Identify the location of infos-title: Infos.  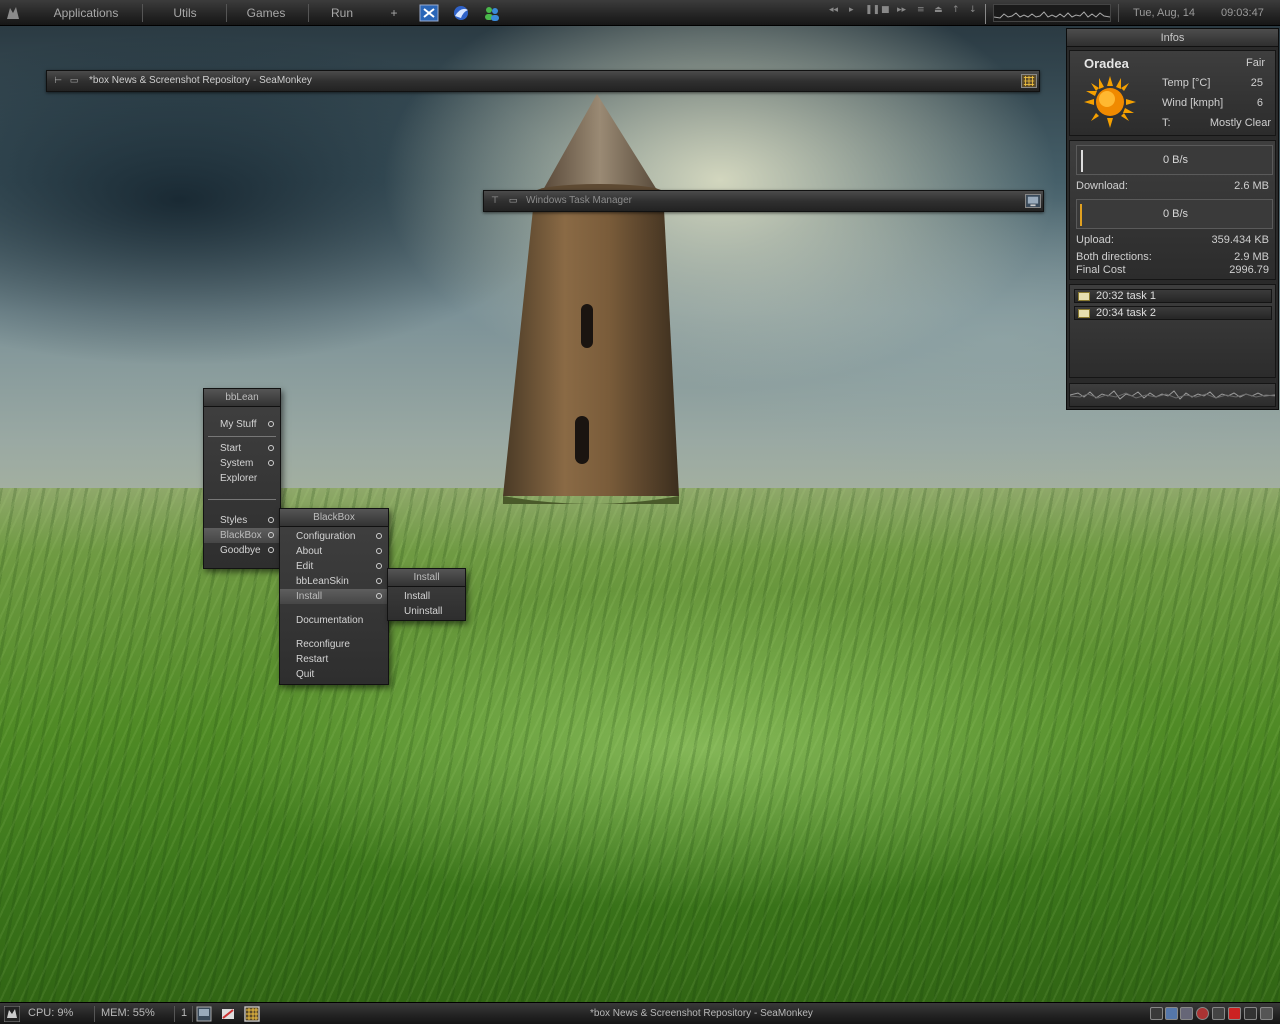
(1172, 38).